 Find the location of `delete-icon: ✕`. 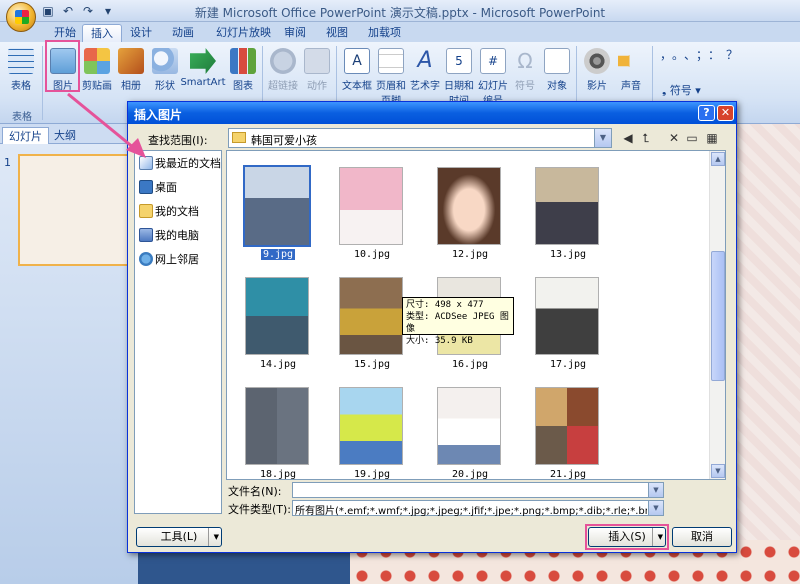

delete-icon: ✕ is located at coordinates (674, 138).